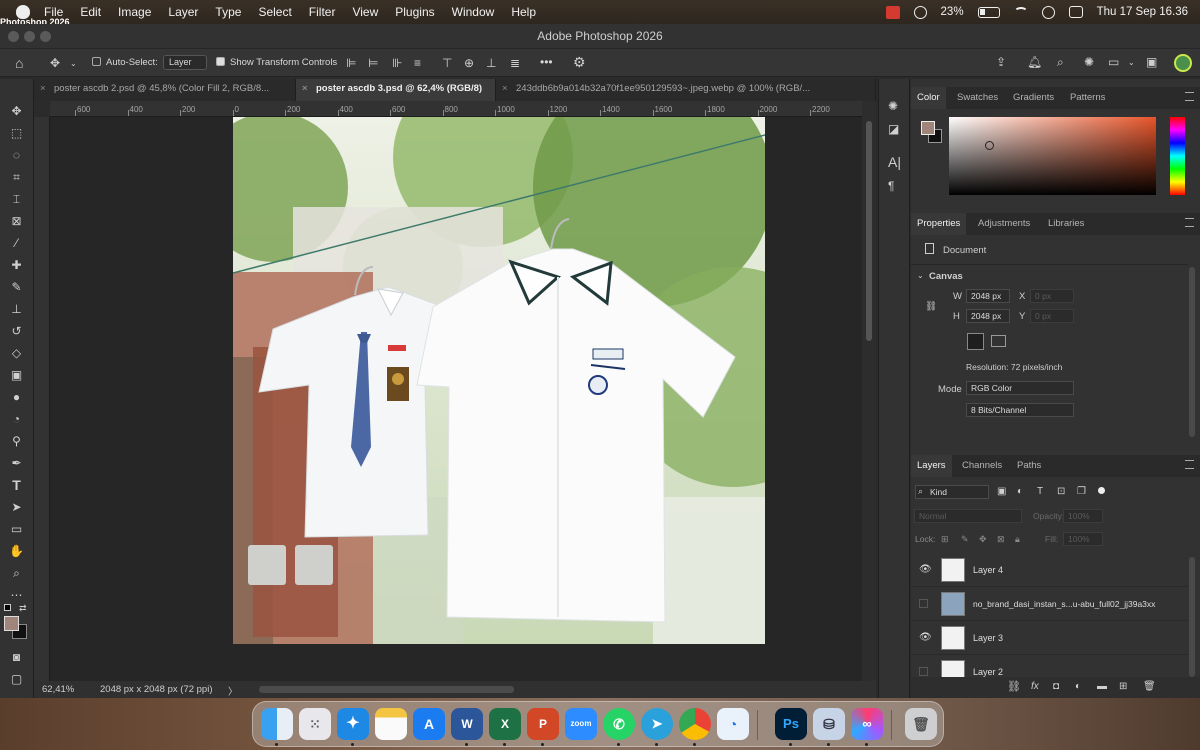 This screenshot has height=750, width=1200. I want to click on auto-select-checkbox: Auto-Select:, so click(125, 62).